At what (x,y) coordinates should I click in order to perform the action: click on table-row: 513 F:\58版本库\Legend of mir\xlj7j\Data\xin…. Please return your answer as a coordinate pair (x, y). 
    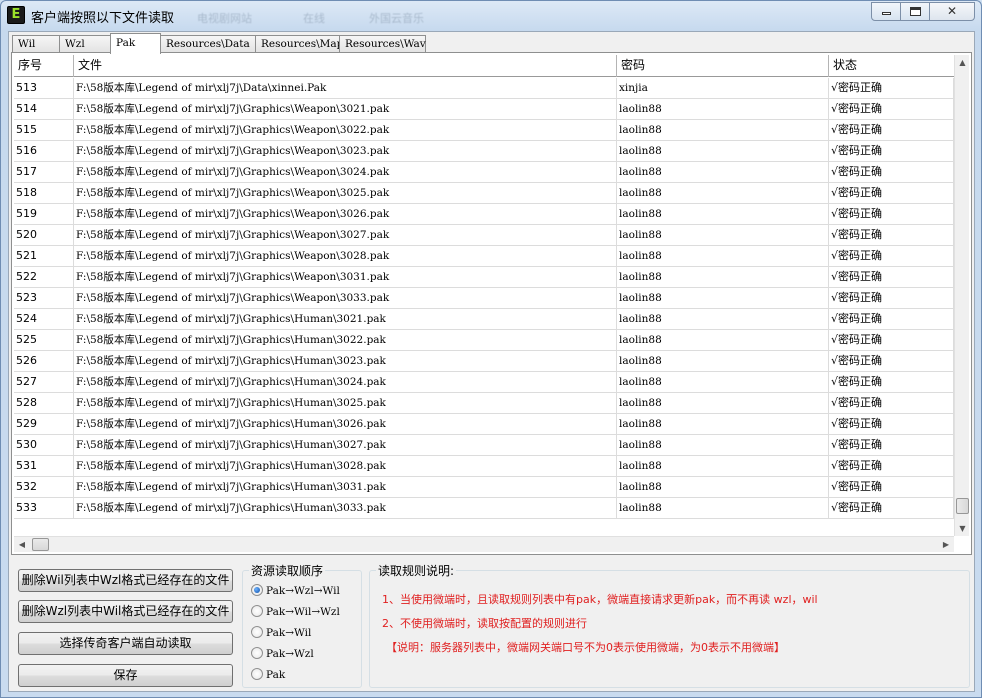
    Looking at the image, I should click on (484, 88).